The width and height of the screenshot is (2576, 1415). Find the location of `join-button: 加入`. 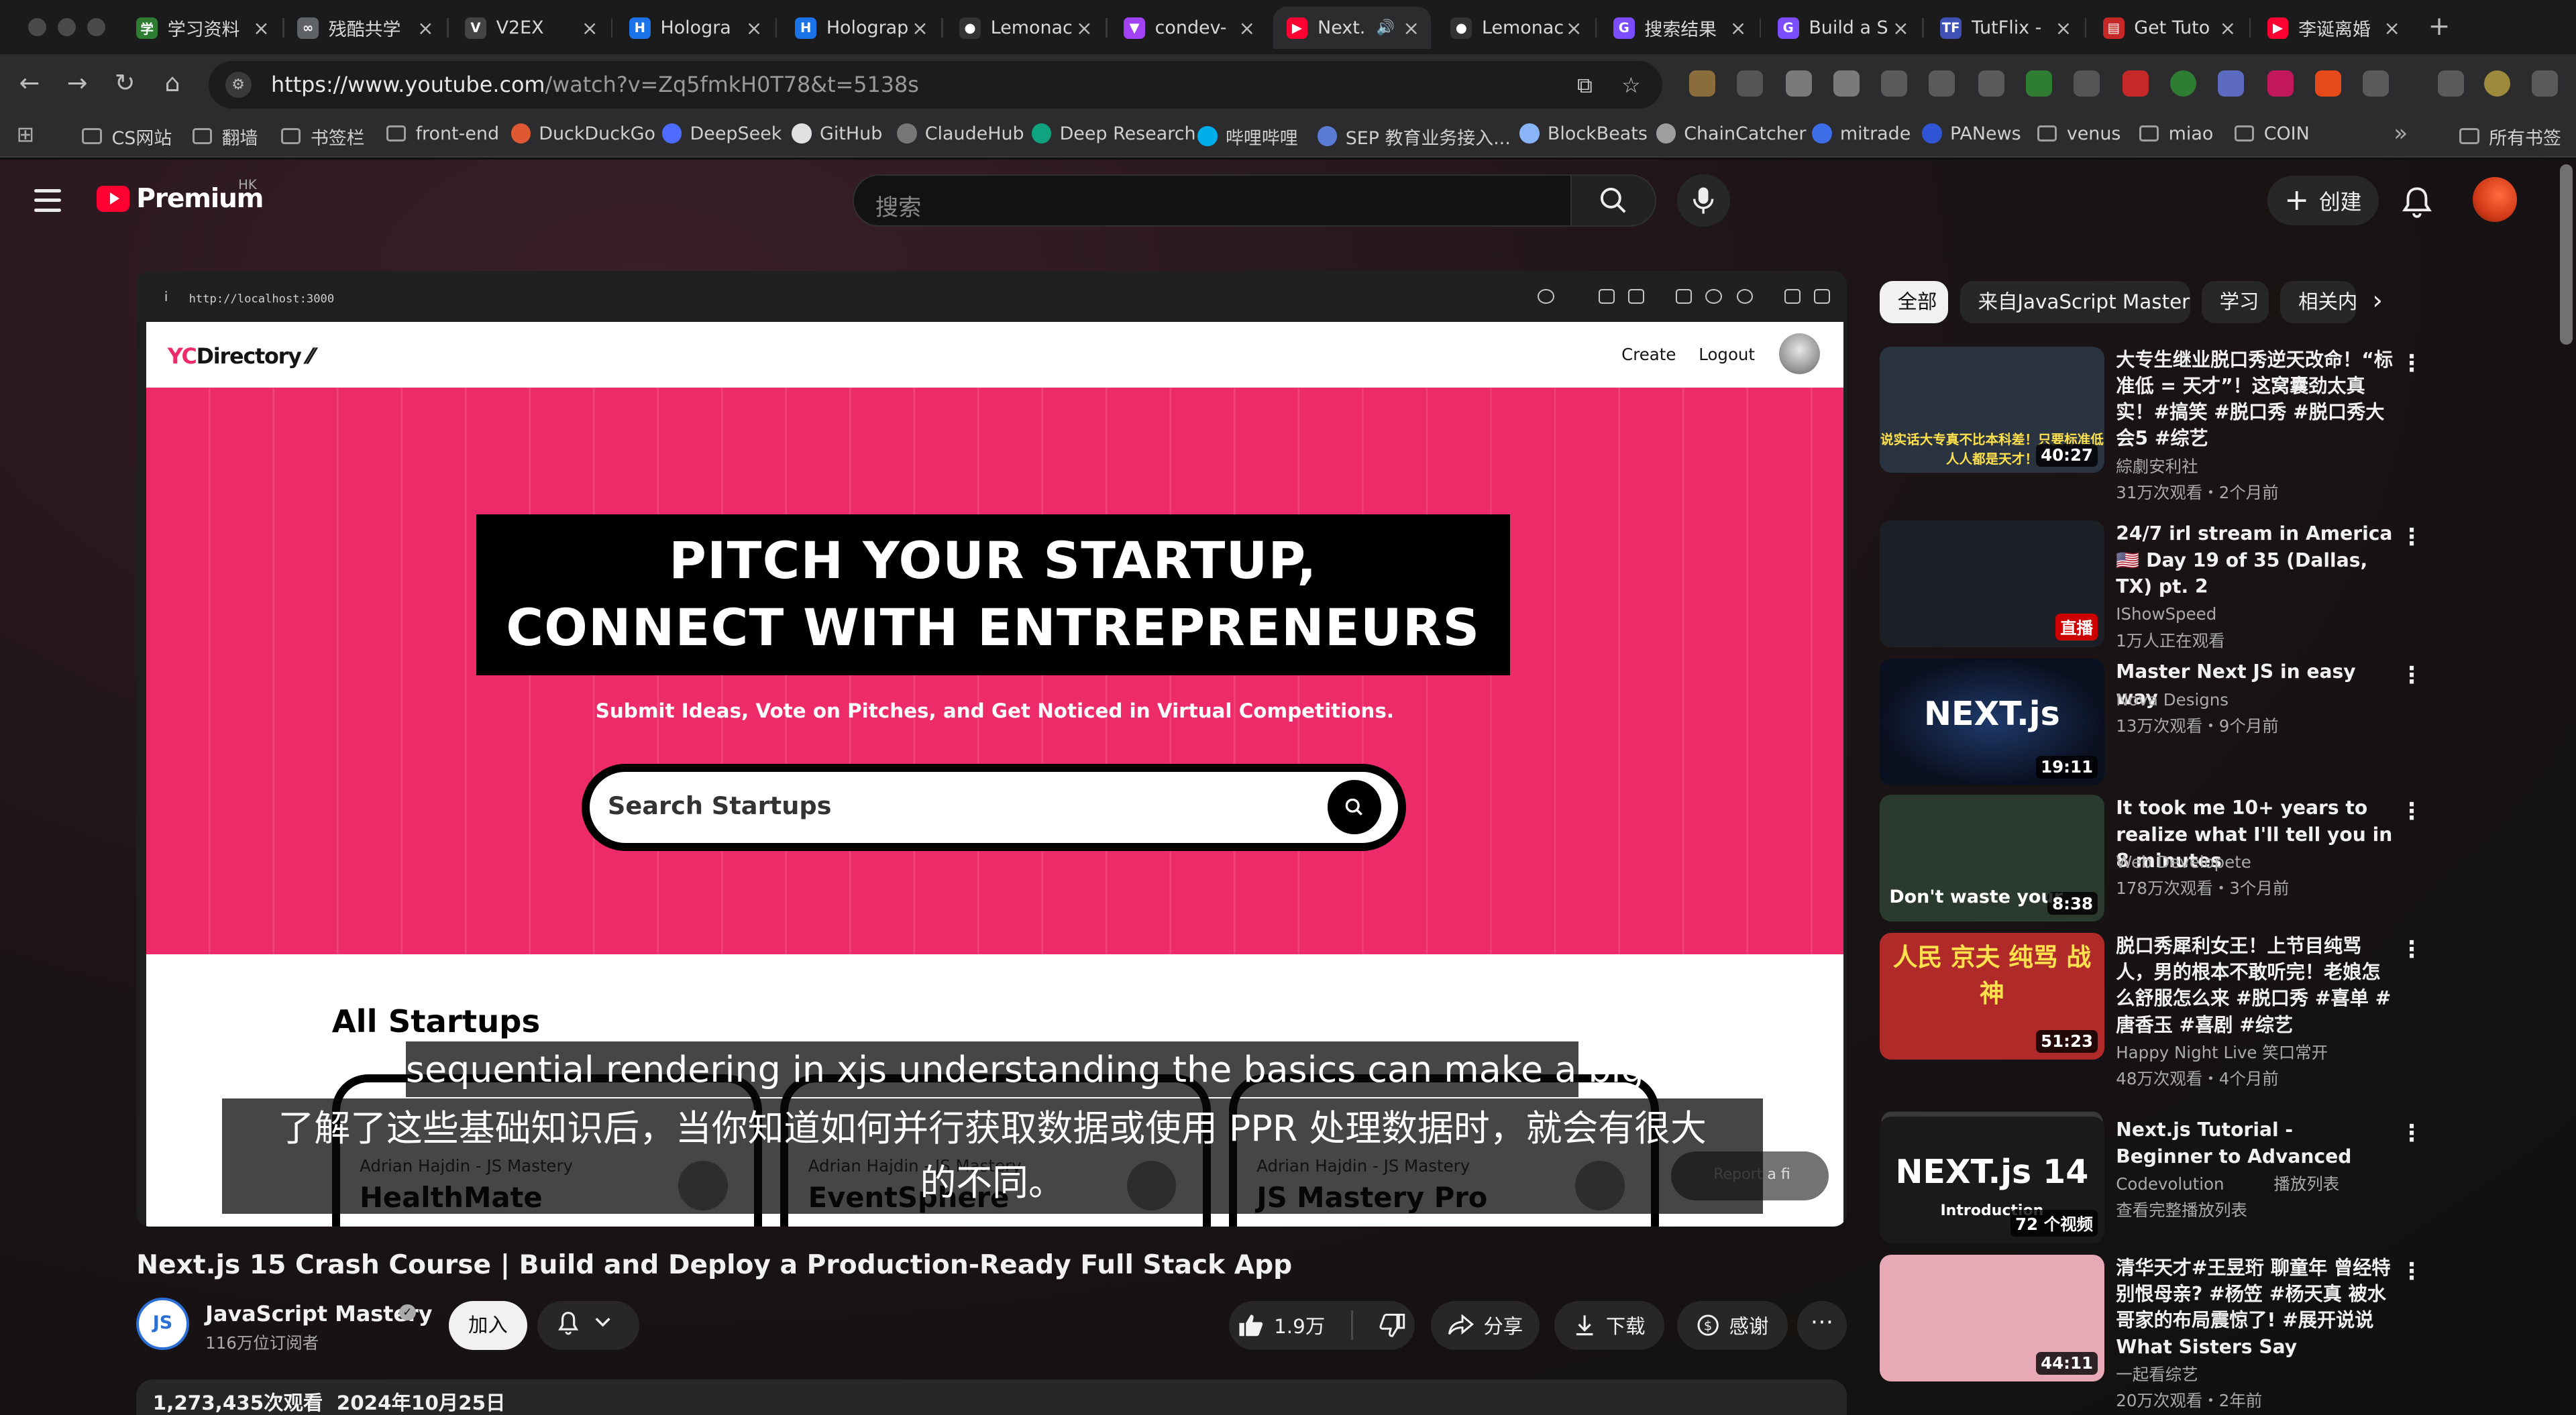

join-button: 加入 is located at coordinates (488, 1325).